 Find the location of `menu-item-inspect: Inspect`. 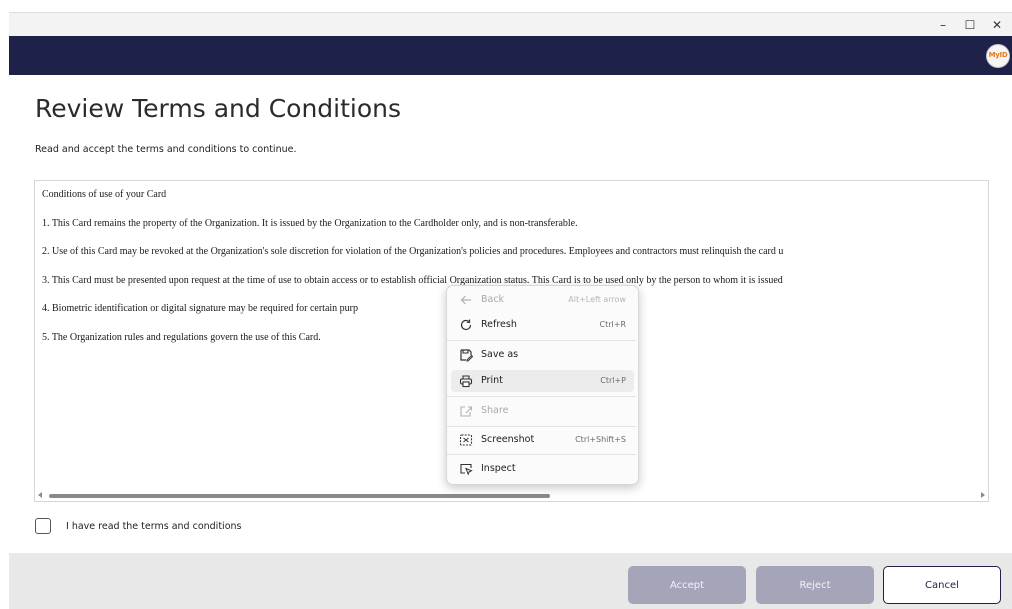

menu-item-inspect: Inspect is located at coordinates (542, 469).